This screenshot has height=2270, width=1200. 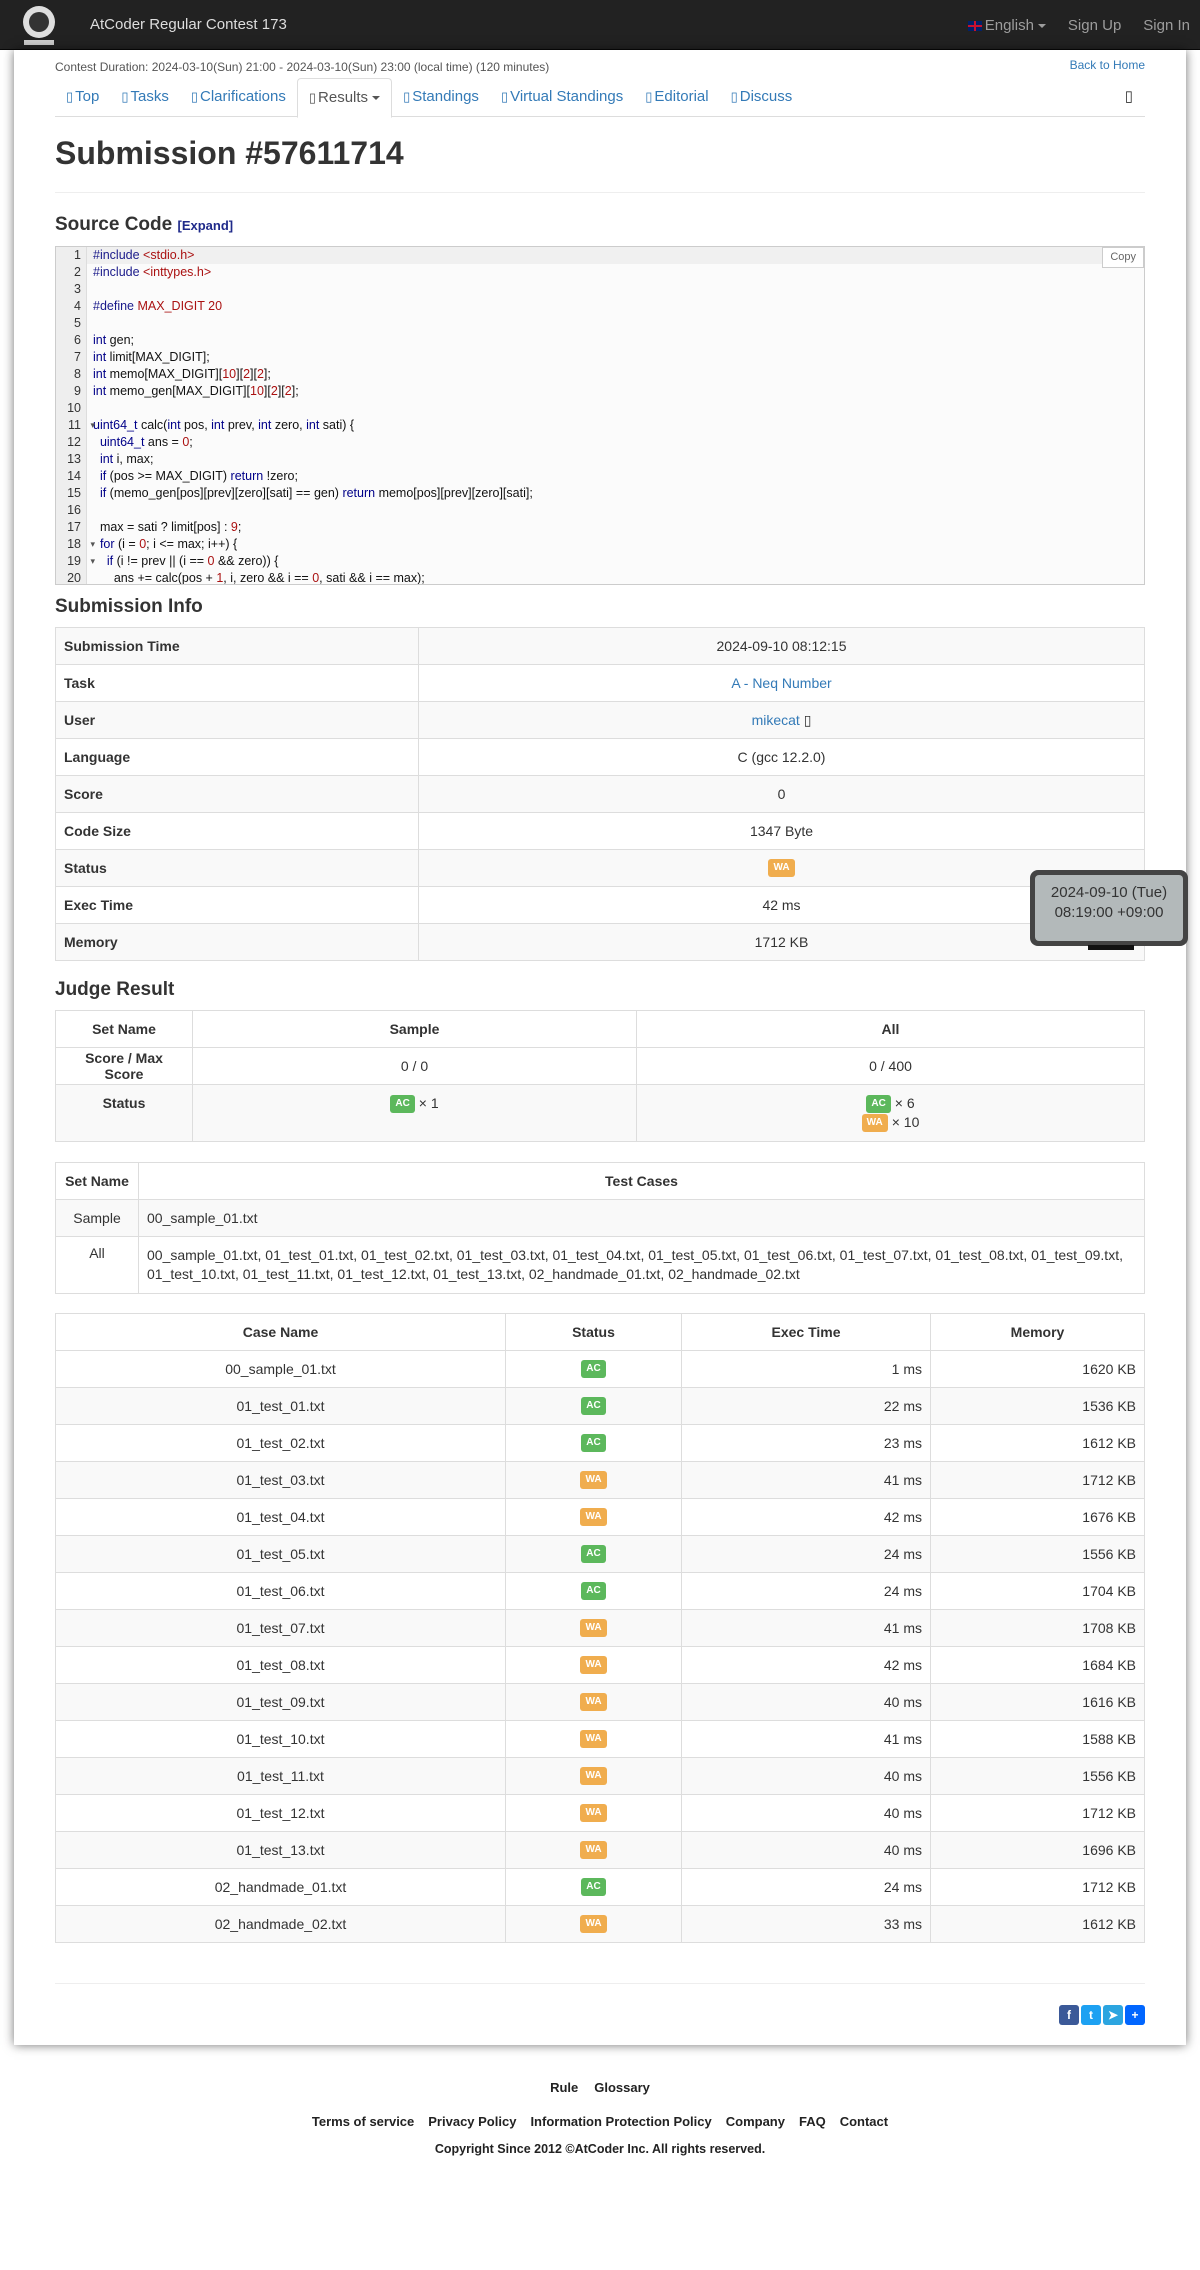 What do you see at coordinates (781, 757) in the screenshot?
I see `info-value: C (gcc 12.2.0)` at bounding box center [781, 757].